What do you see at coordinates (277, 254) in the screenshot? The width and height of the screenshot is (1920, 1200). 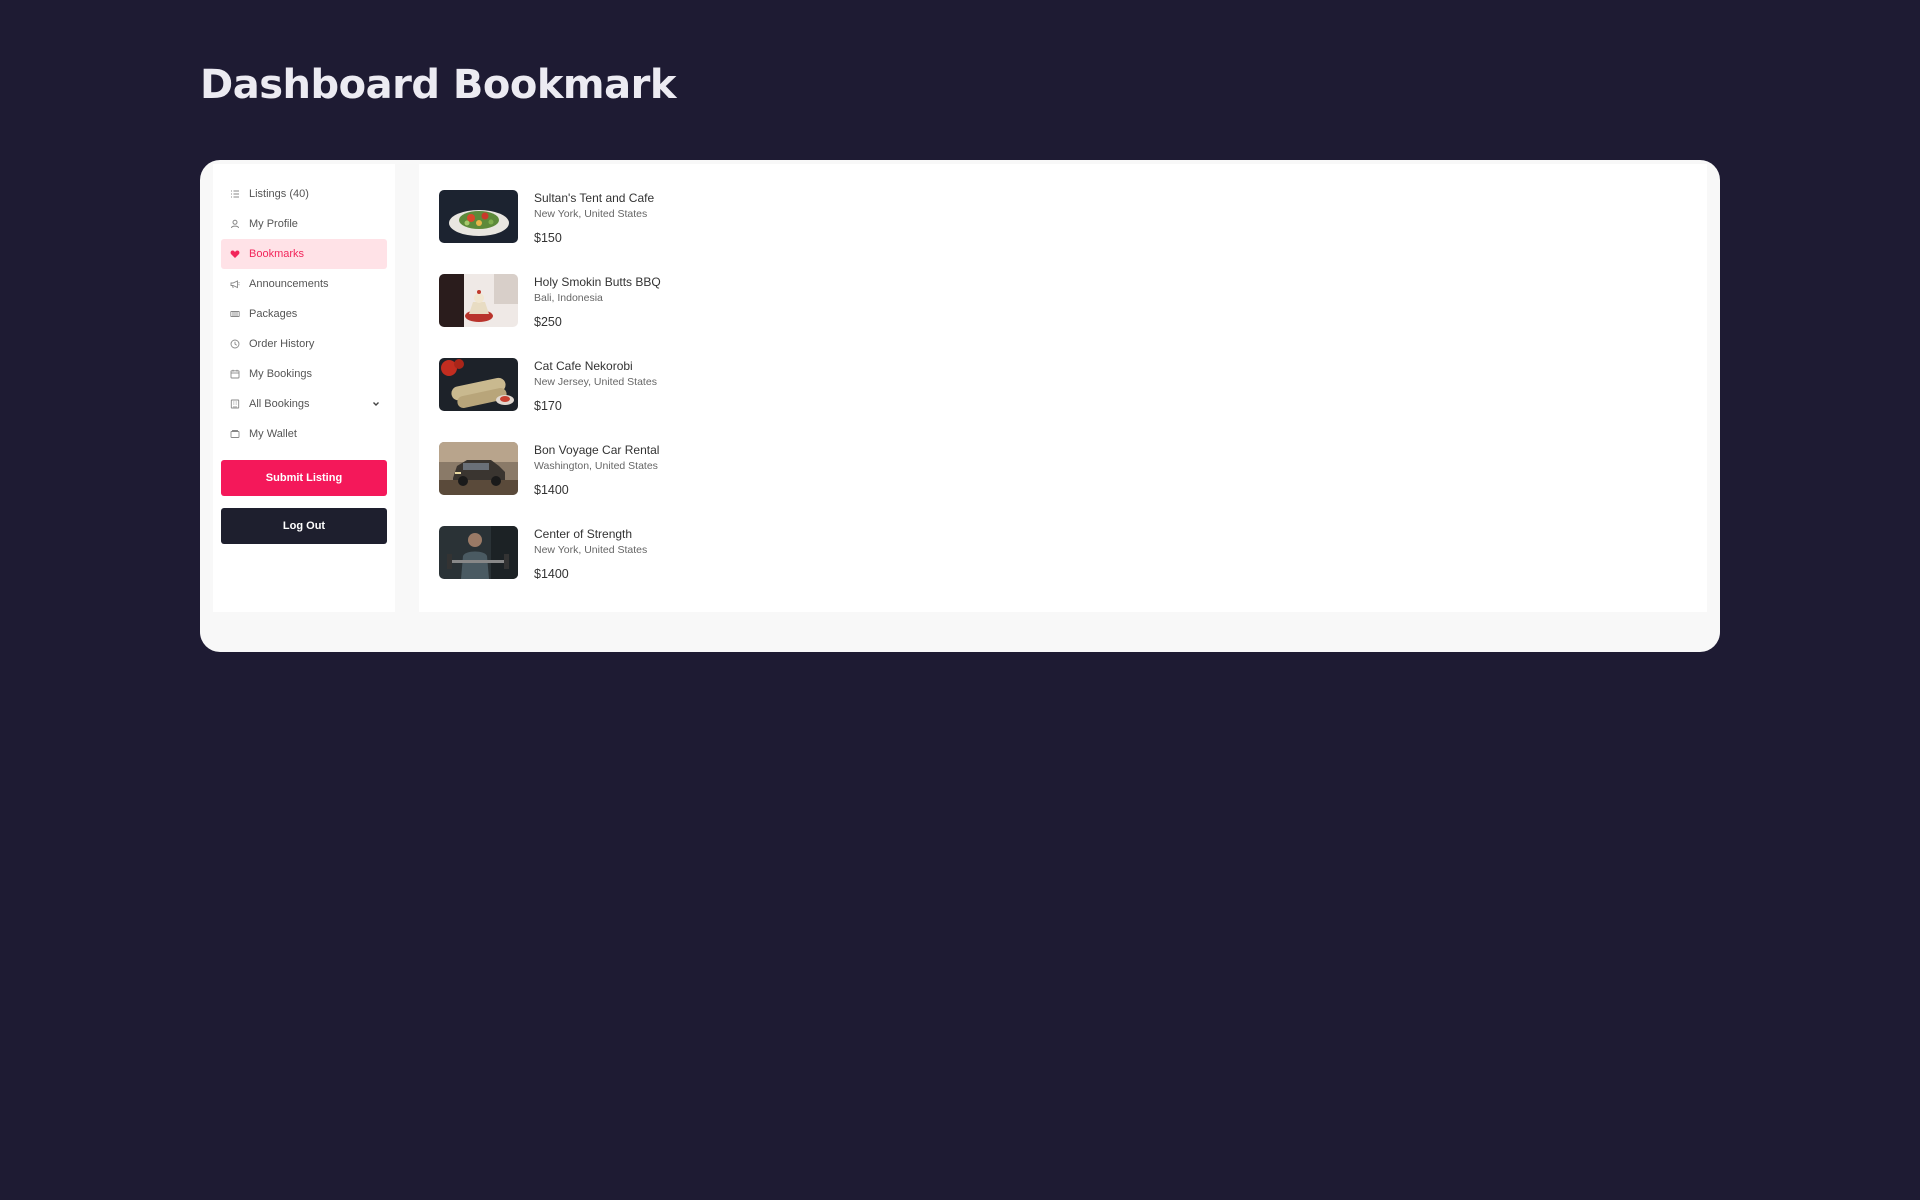 I see `sidebar-item-label: Bookmarks` at bounding box center [277, 254].